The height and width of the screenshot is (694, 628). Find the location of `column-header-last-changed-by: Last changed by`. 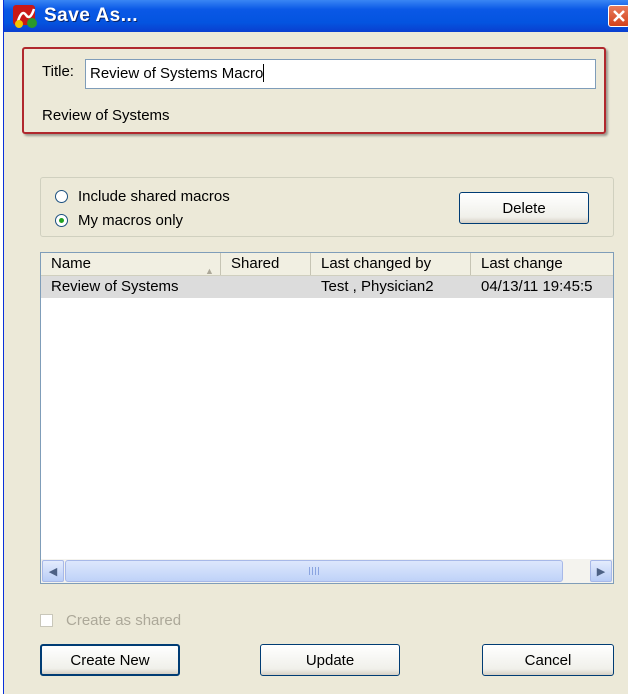

column-header-last-changed-by: Last changed by is located at coordinates (391, 264).